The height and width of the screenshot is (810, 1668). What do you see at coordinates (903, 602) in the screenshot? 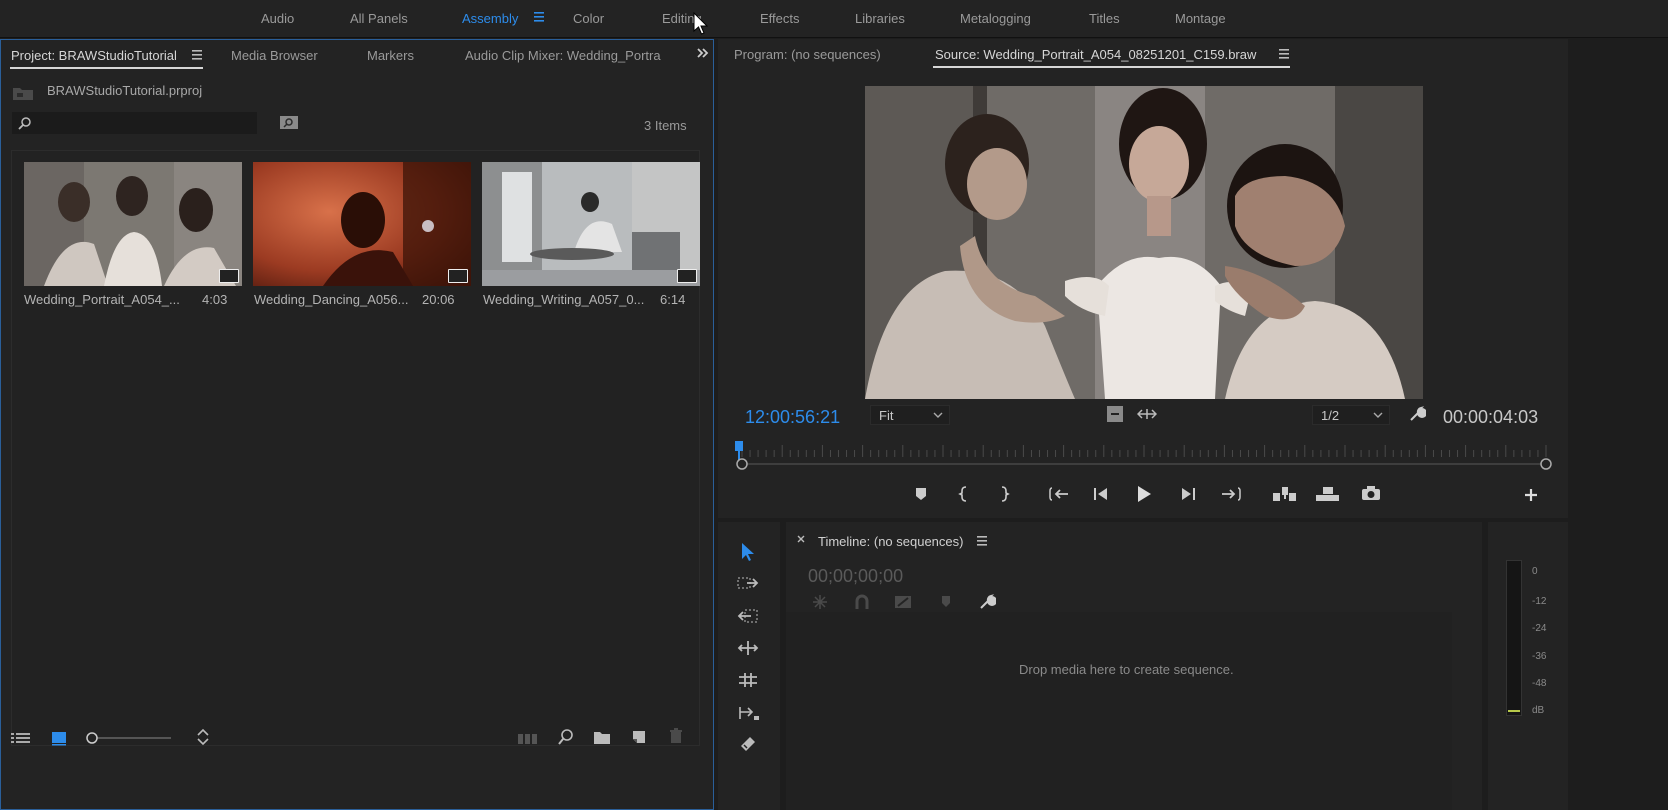
I see `linked-selection-icon` at bounding box center [903, 602].